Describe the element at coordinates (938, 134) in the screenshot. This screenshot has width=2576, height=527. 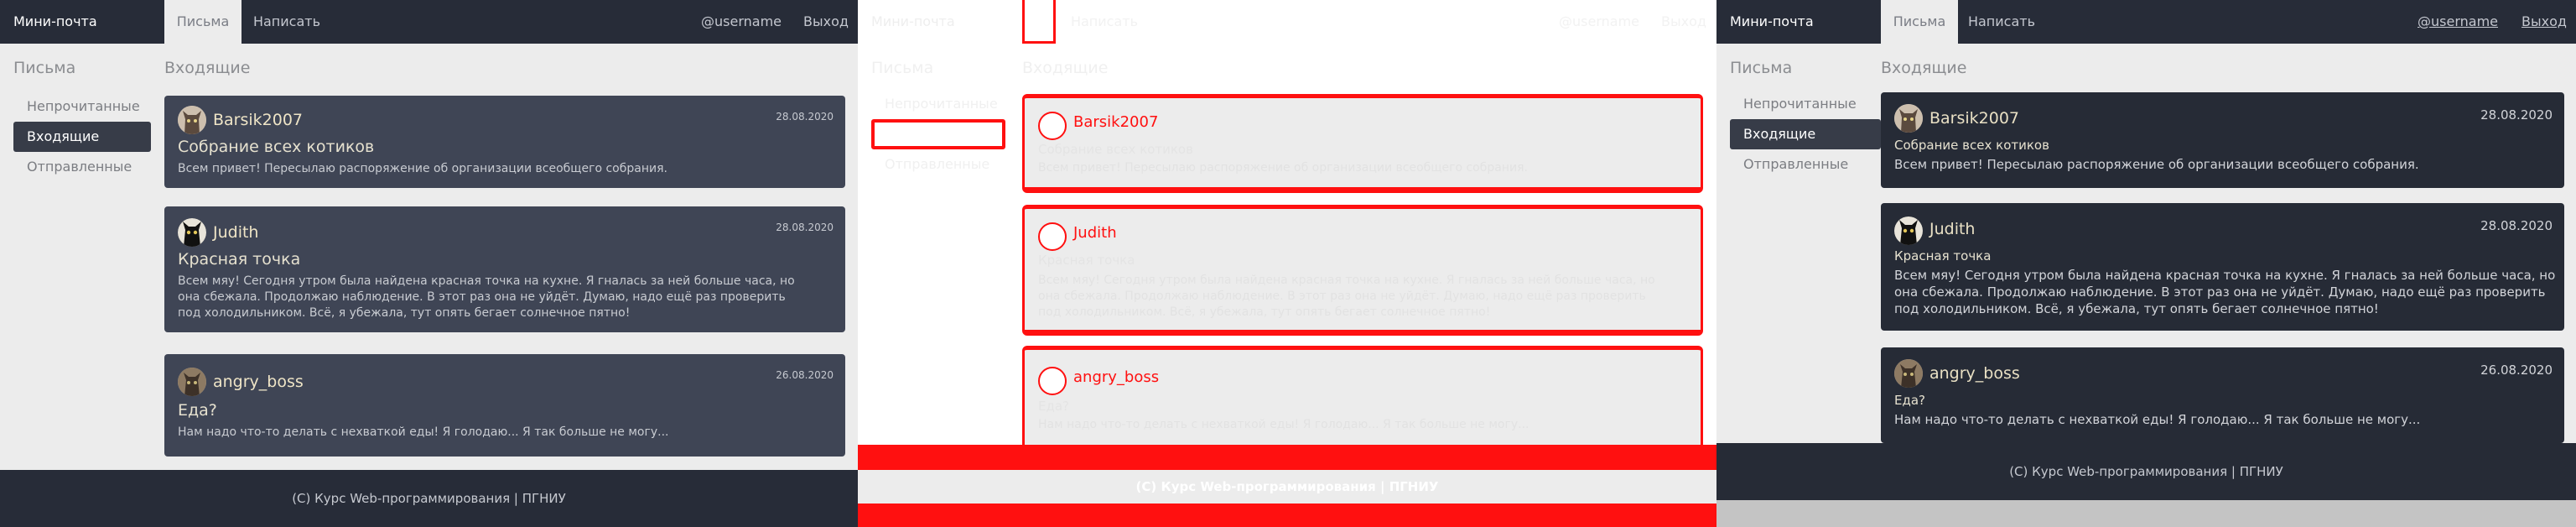
I see `sidebar-item-inbox` at that location.